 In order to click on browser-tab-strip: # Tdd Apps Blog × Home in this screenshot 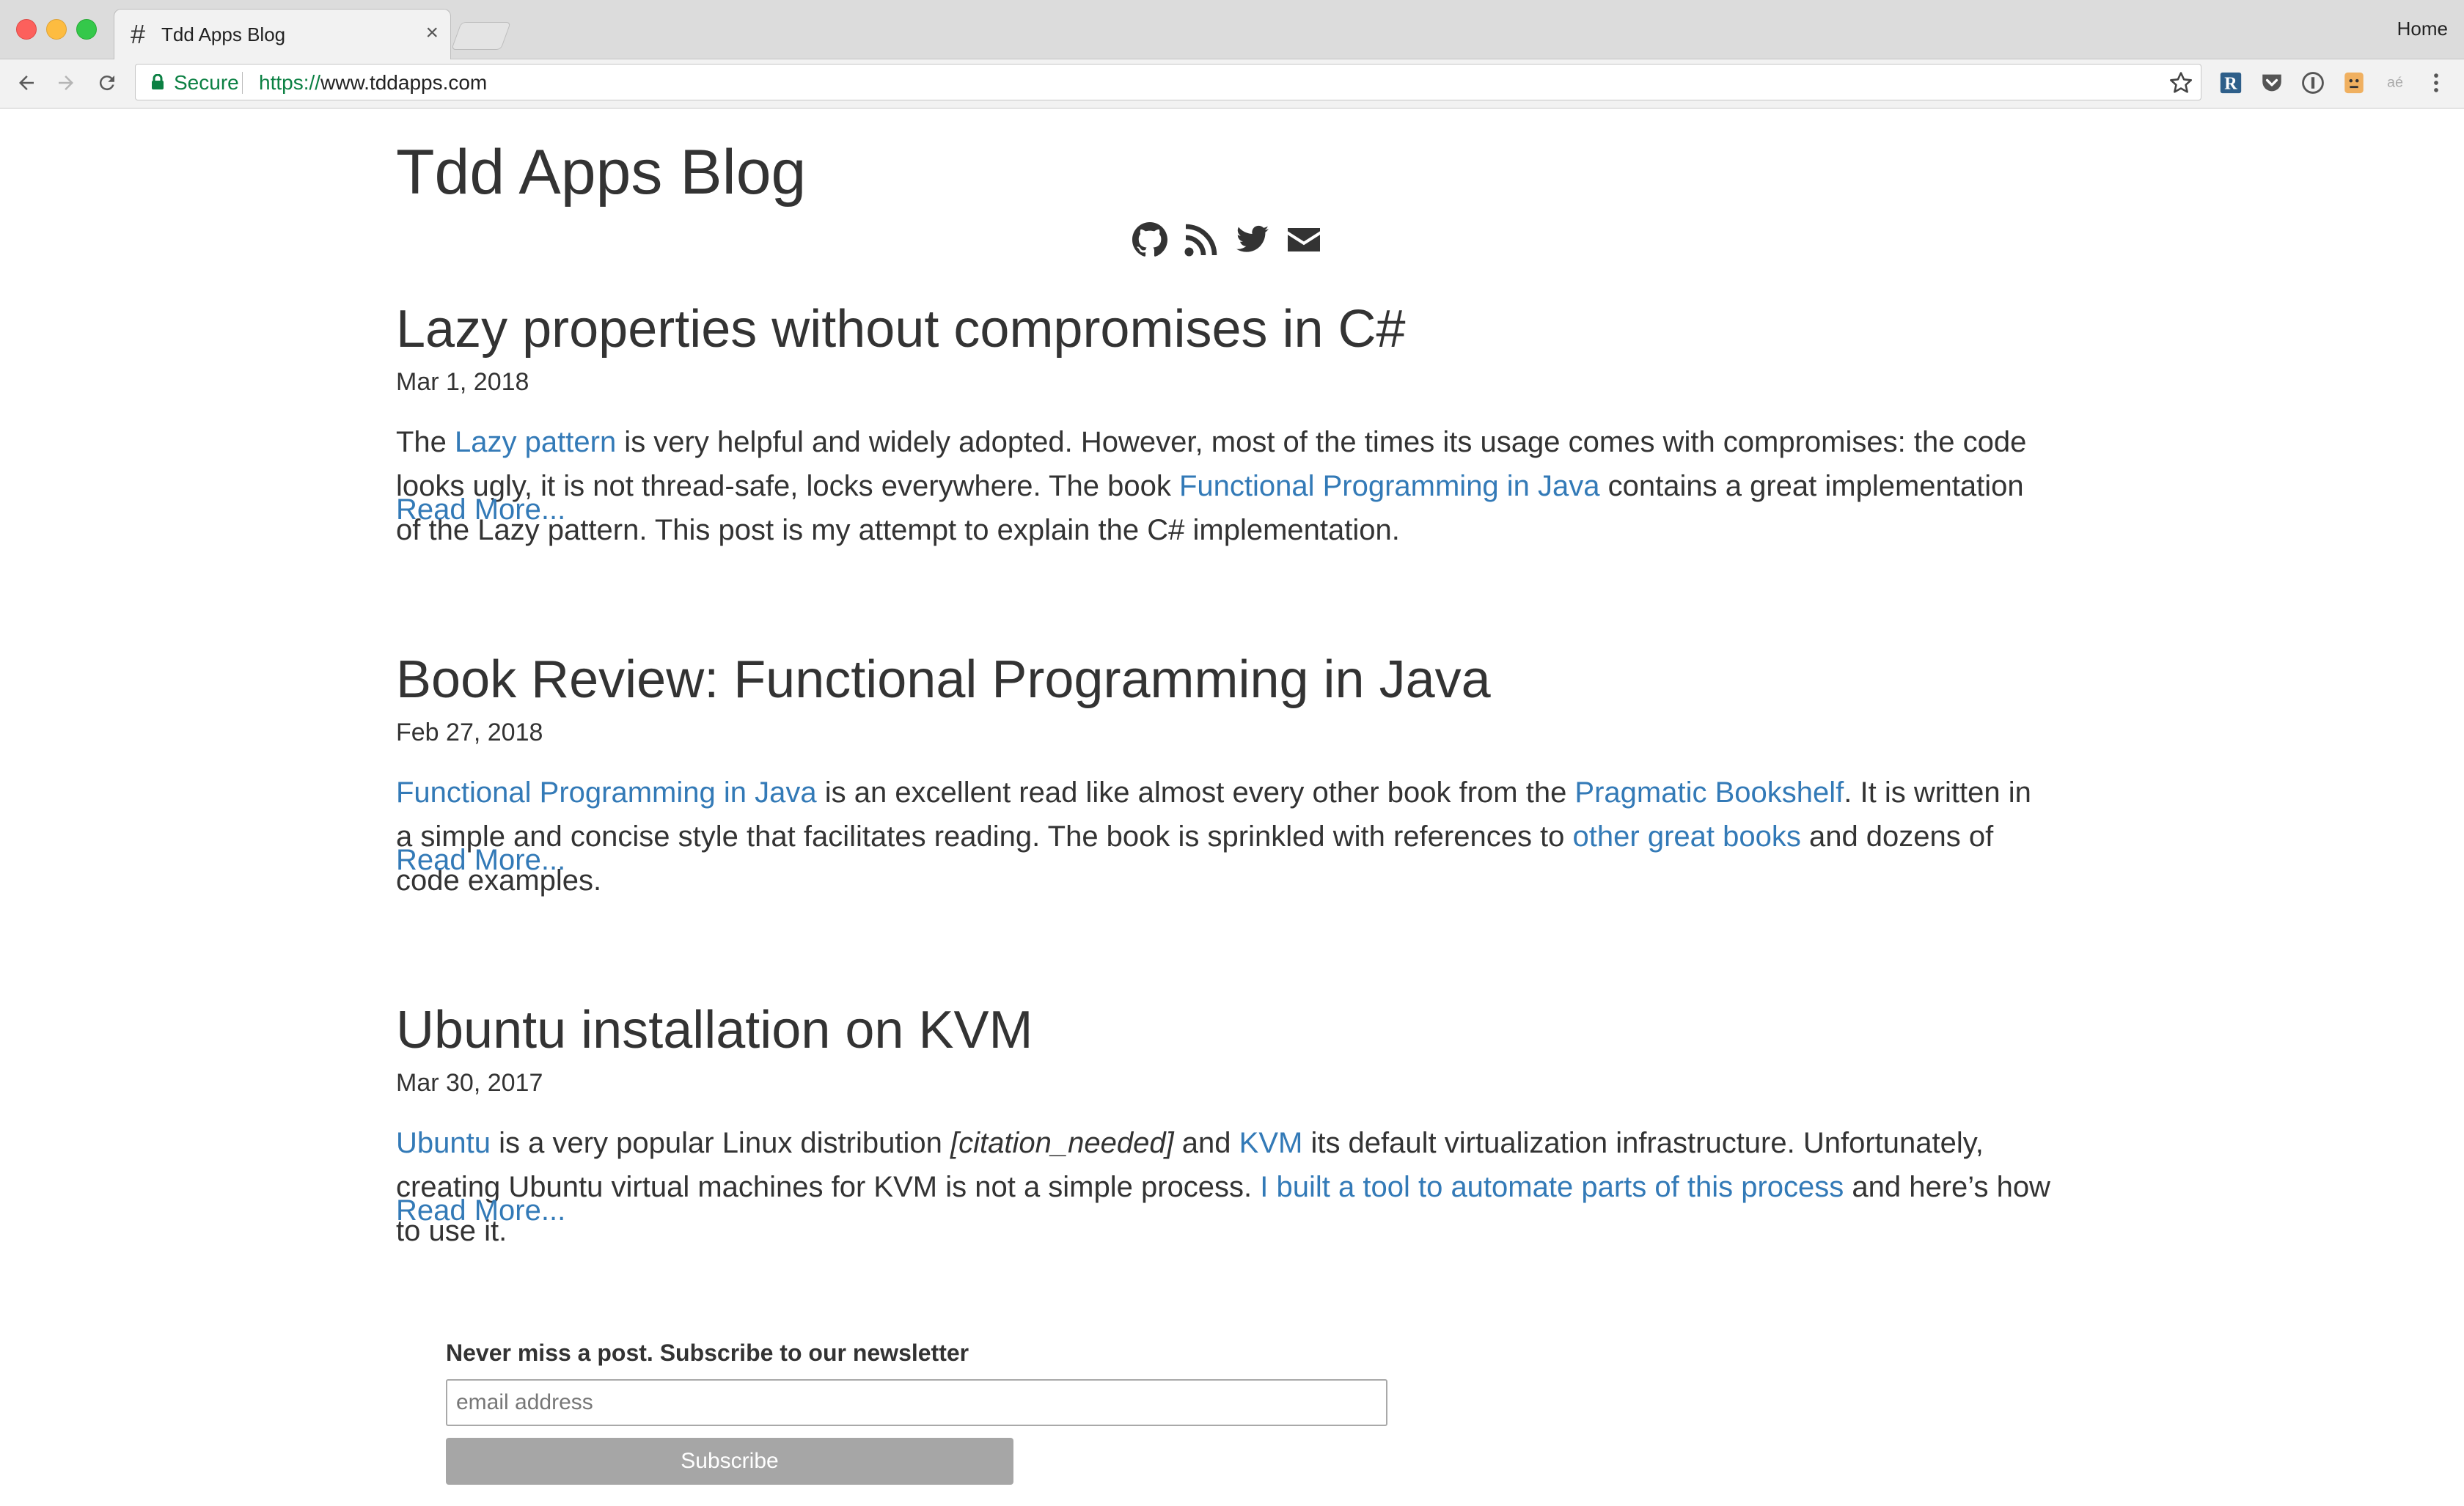, I will do `click(1232, 29)`.